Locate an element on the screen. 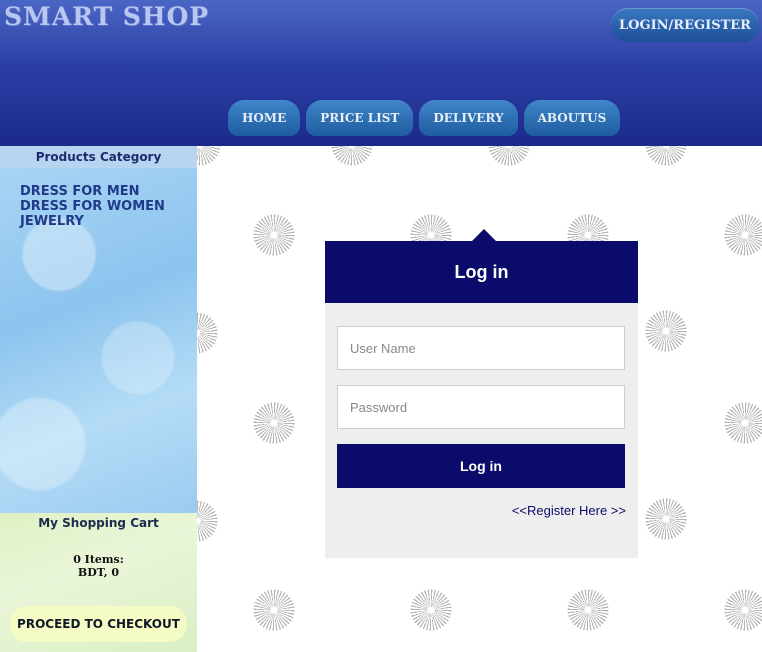 This screenshot has width=762, height=652. cart-total: BDT, 0 is located at coordinates (98, 572).